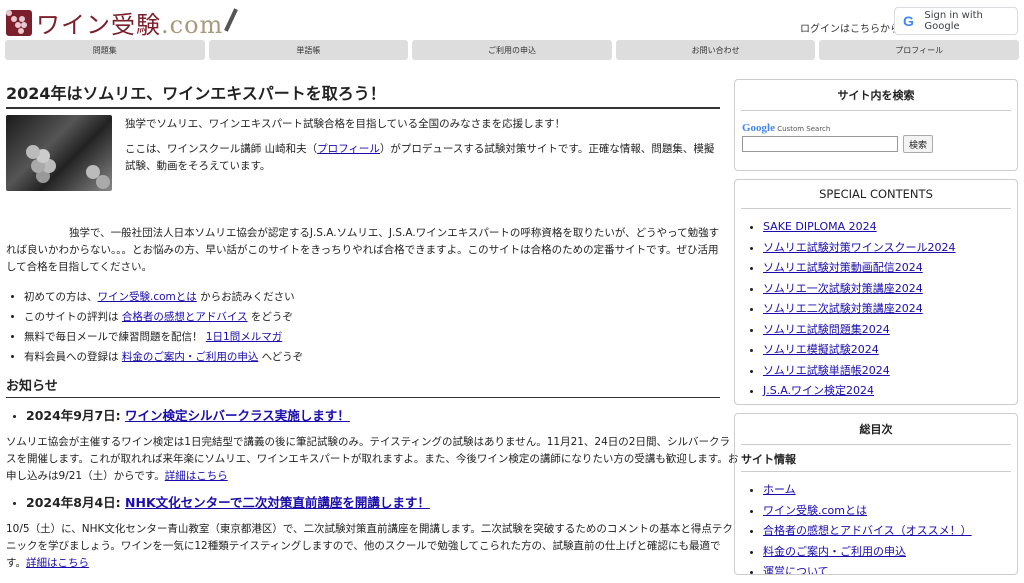  Describe the element at coordinates (381, 357) in the screenshot. I see `list-item: 有料会員への登録は 料金のご案内・ご利用の申込 へどうぞ` at that location.